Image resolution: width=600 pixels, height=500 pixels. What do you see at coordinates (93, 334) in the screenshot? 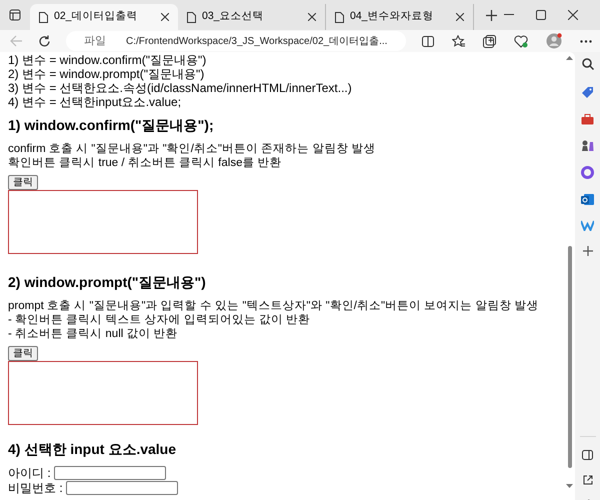
I see `text-line: - 취소버튼 클릭시 null 값이 반환` at bounding box center [93, 334].